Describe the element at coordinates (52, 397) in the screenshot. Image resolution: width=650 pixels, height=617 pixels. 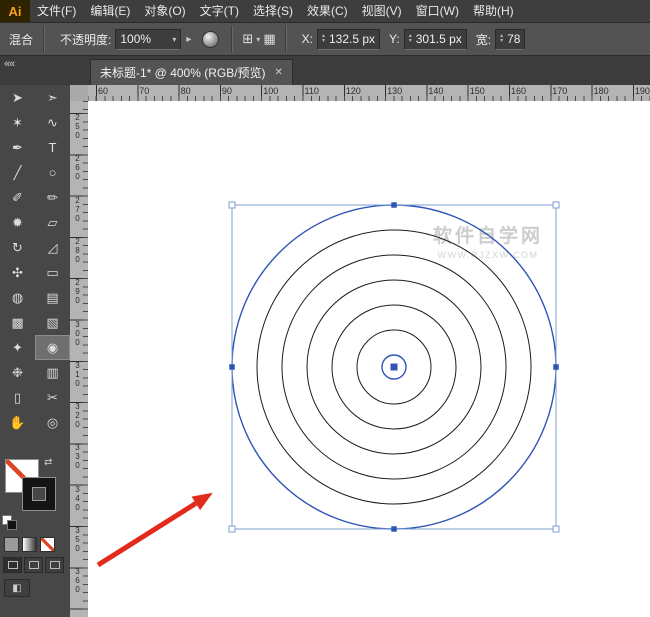
I see `slice-tool: ✂` at that location.